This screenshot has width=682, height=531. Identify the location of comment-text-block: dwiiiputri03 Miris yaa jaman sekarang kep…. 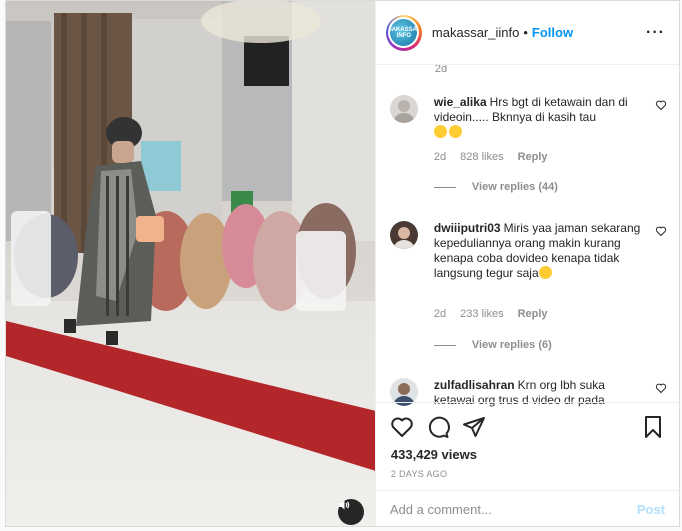
(539, 251).